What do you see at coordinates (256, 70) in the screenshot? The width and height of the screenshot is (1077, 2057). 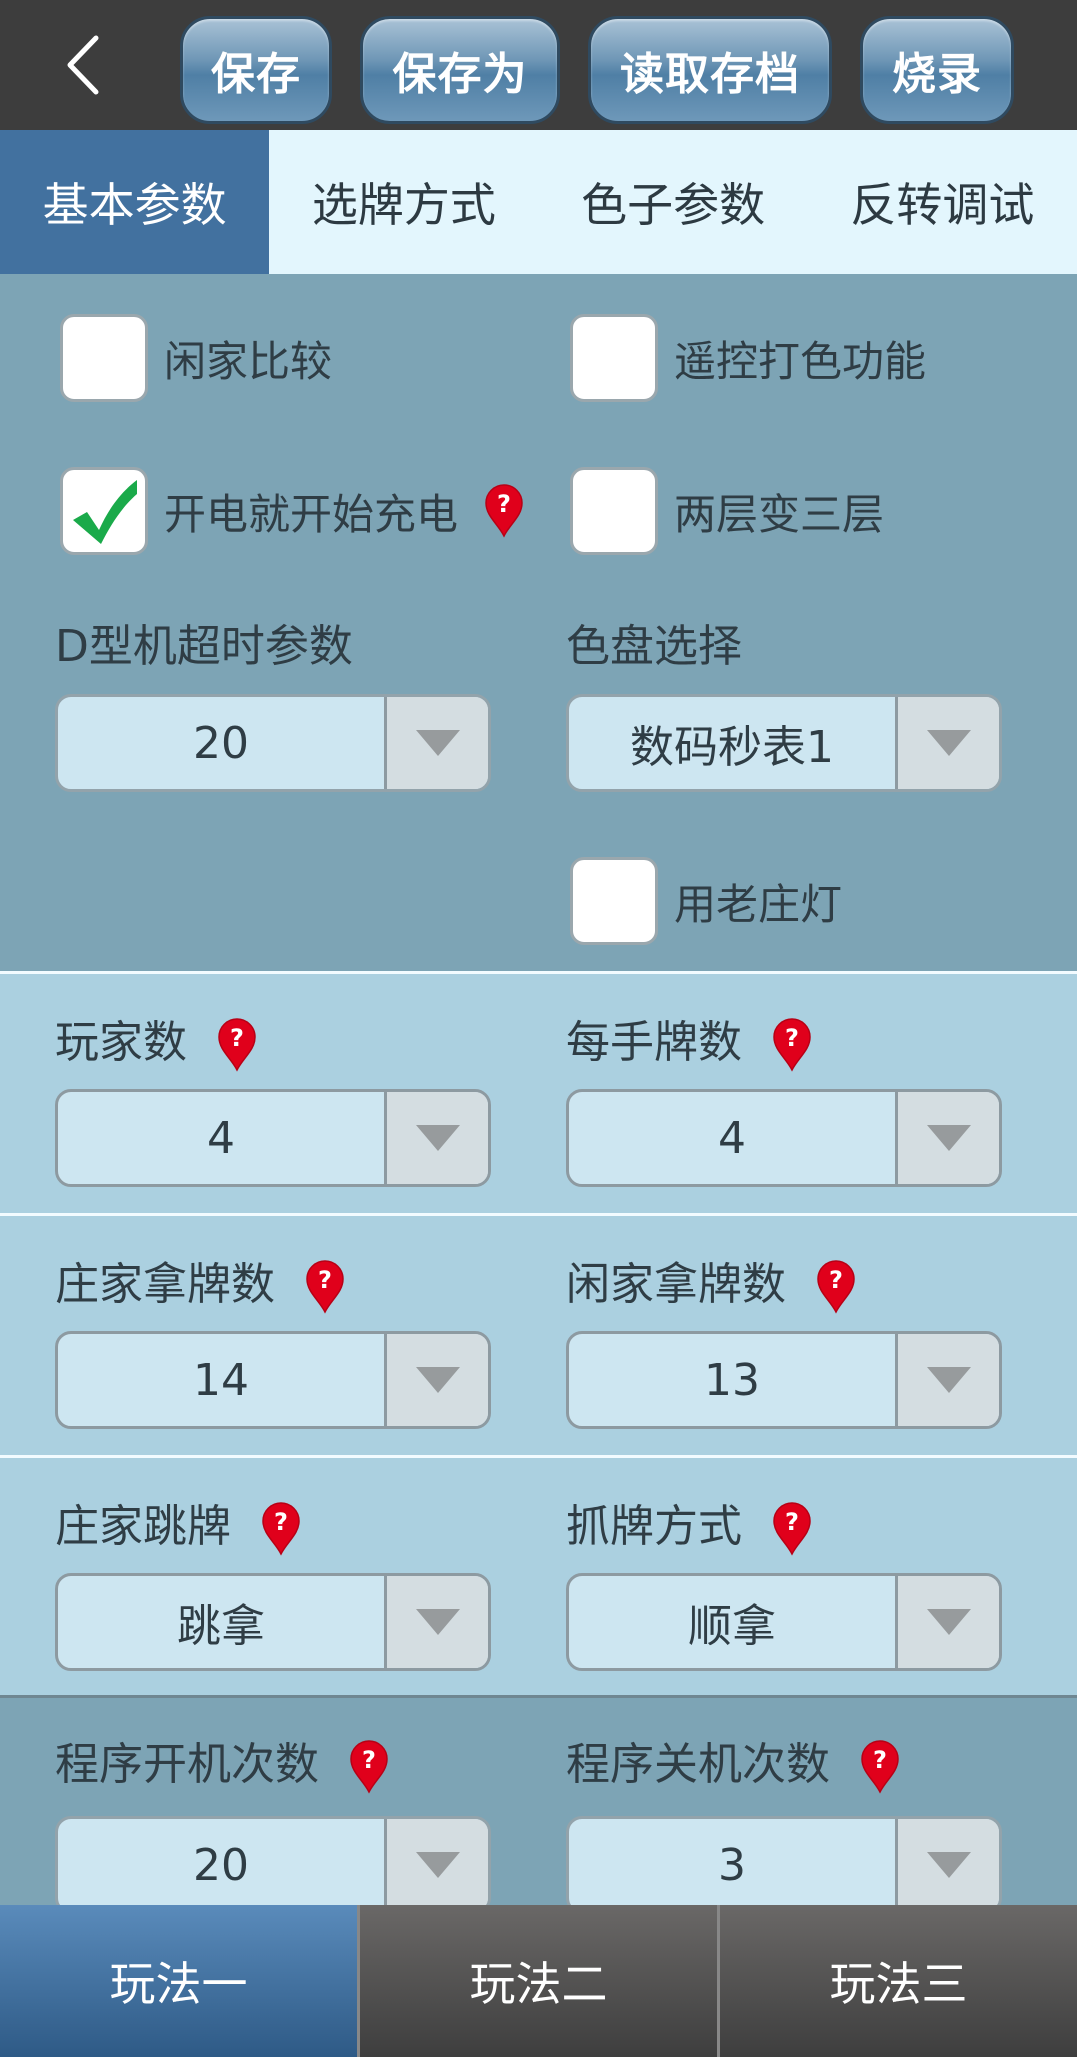 I see `save-button: 保存` at bounding box center [256, 70].